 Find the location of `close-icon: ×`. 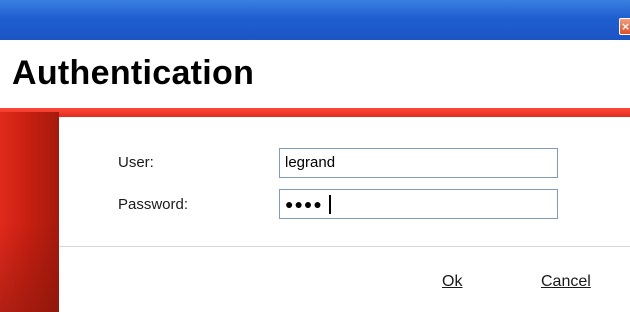

close-icon: × is located at coordinates (625, 26).